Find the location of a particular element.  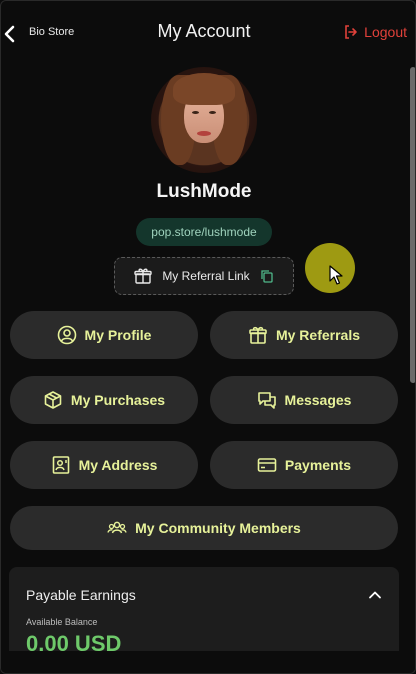

community-members-button: My Community Members is located at coordinates (204, 528).